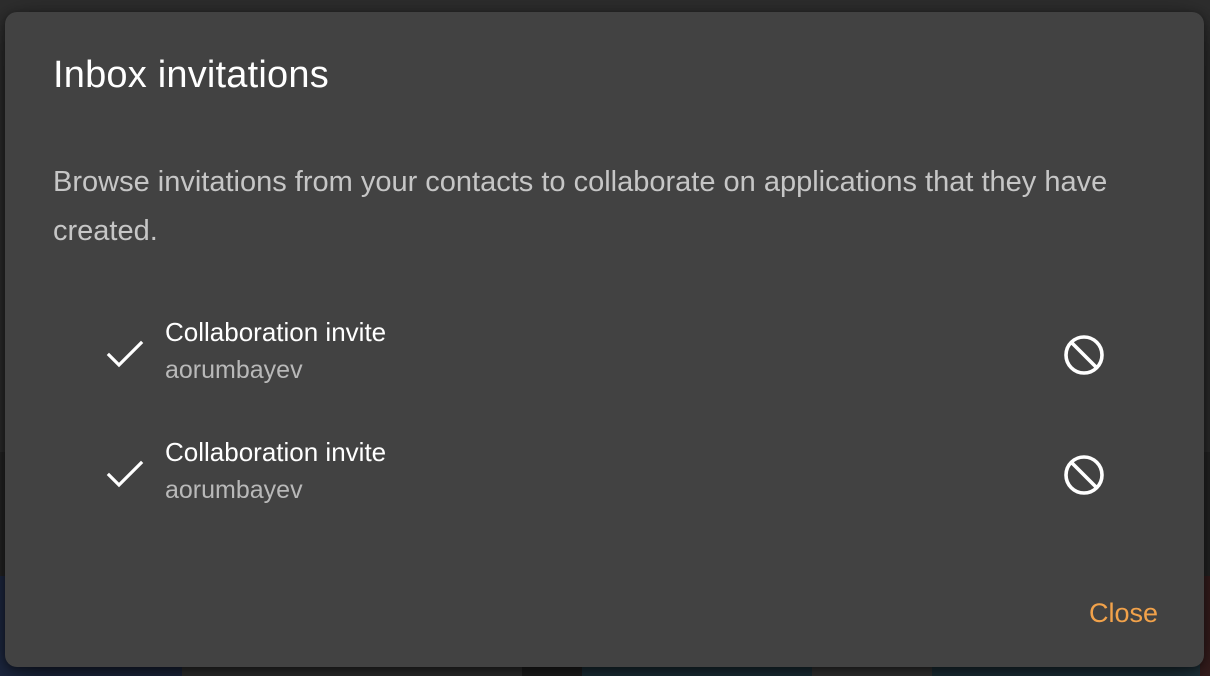  Describe the element at coordinates (1123, 613) in the screenshot. I see `close-button: Close` at that location.